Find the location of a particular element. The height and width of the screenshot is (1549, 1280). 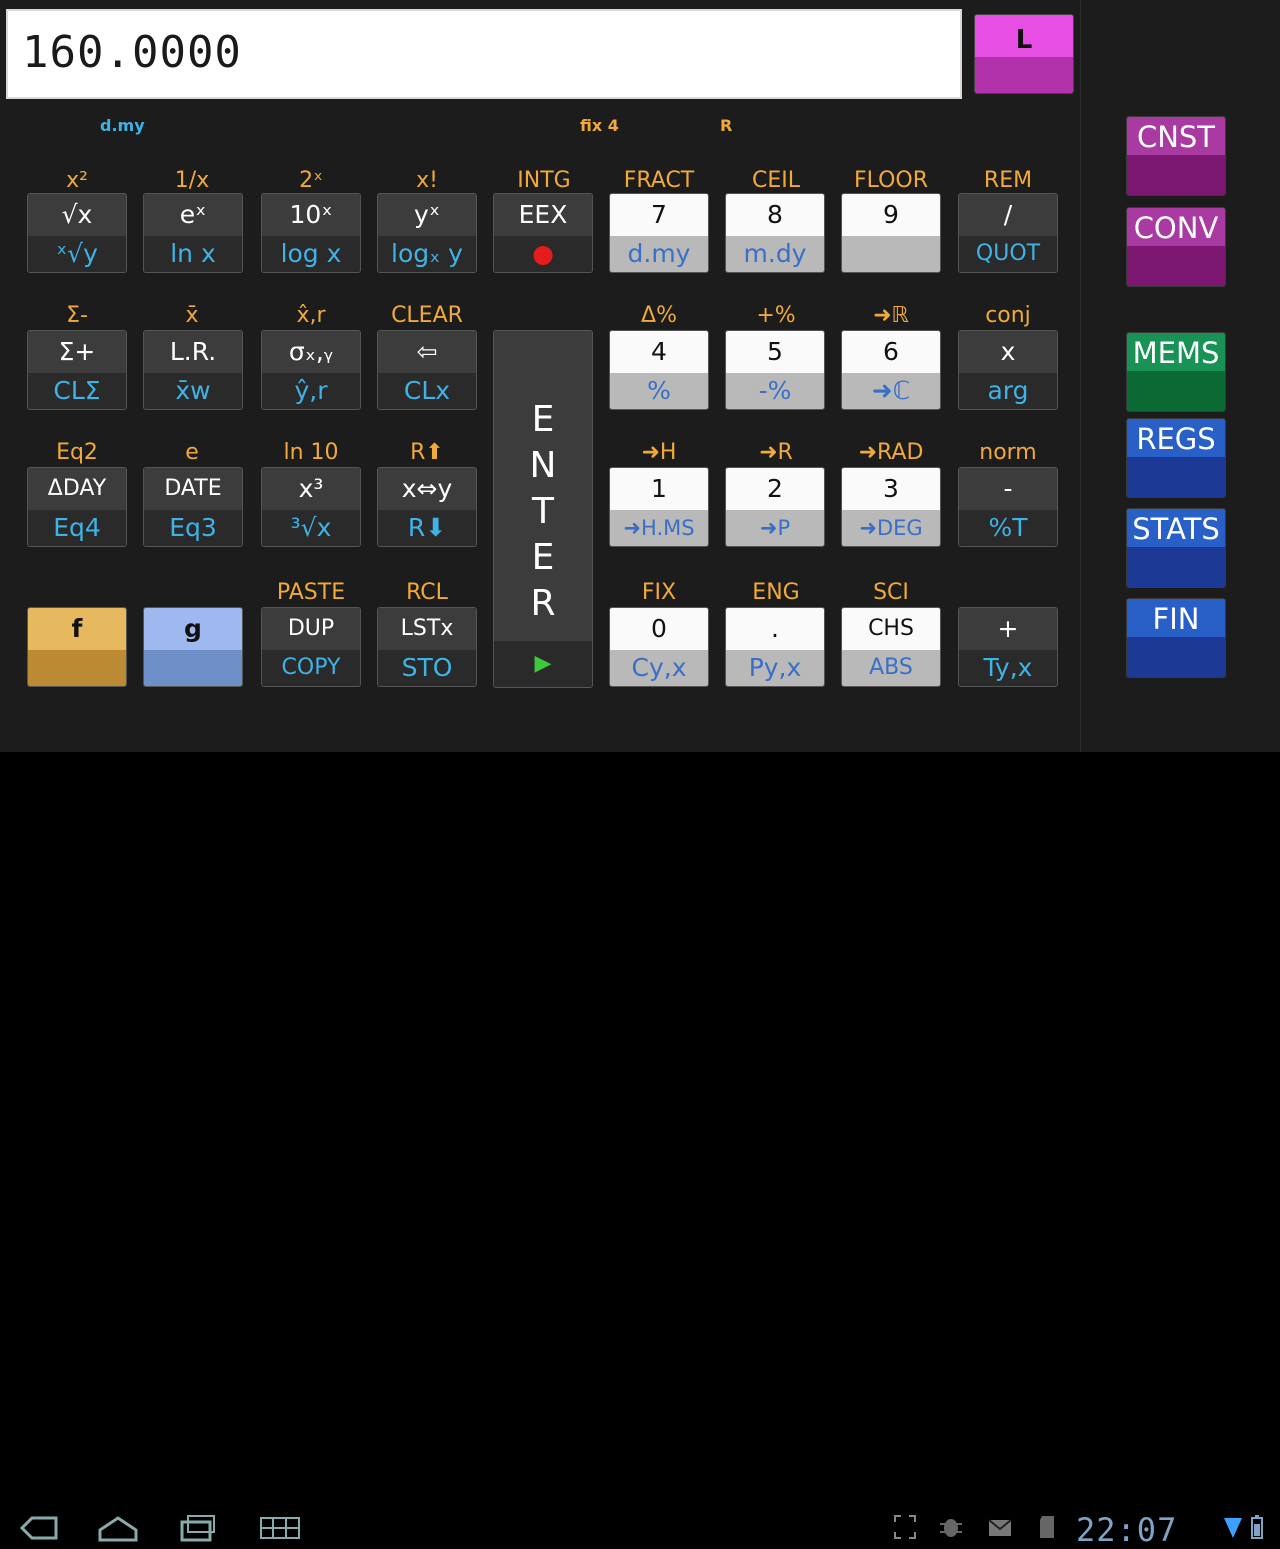

battery-icon is located at coordinates (1257, 1527).